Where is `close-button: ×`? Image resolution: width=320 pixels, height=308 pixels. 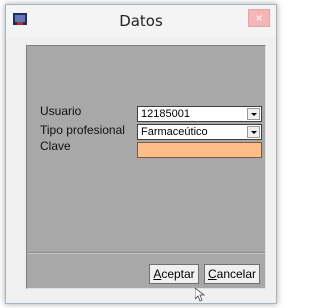 close-button: × is located at coordinates (259, 18).